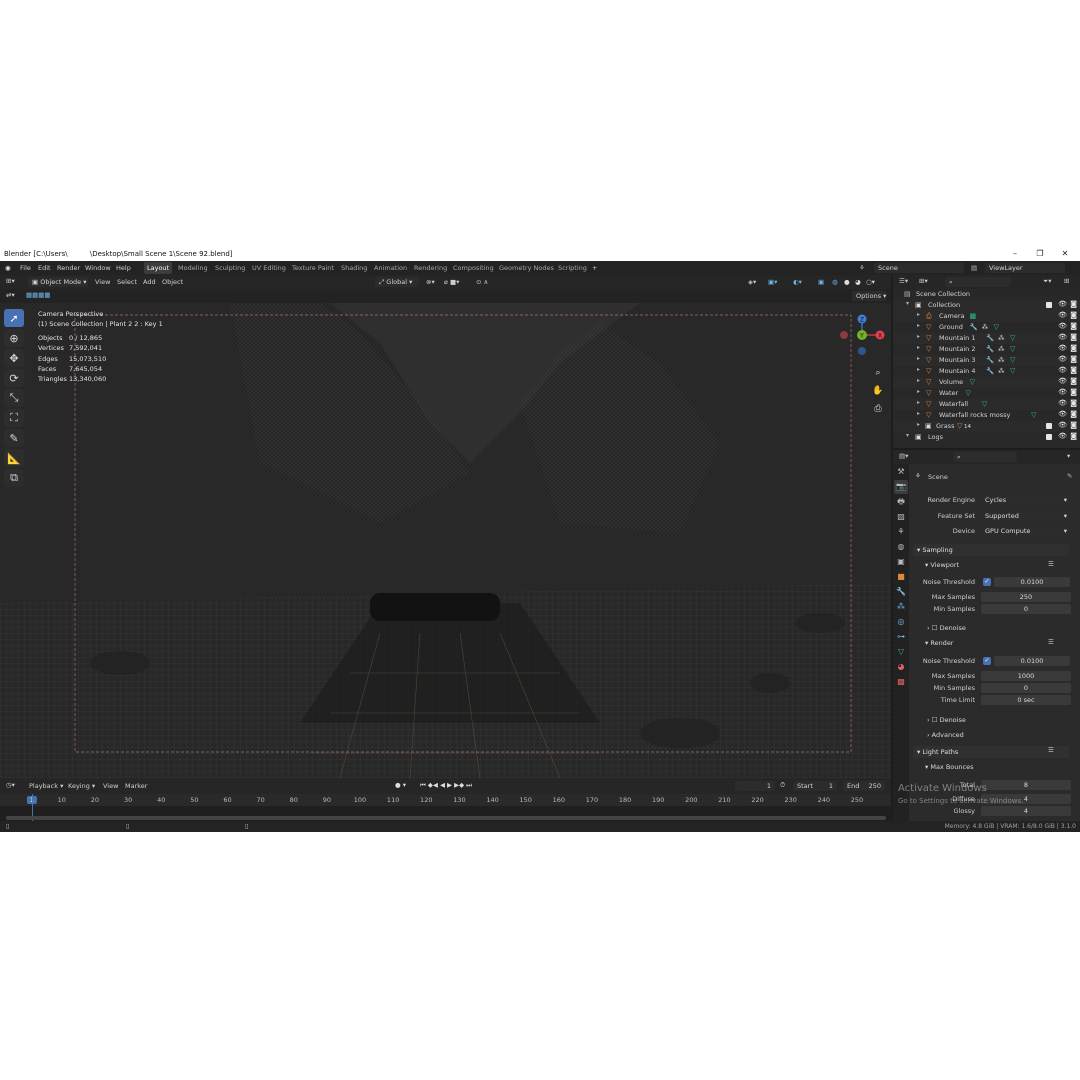  I want to click on list-icon: ☰, so click(1051, 642).